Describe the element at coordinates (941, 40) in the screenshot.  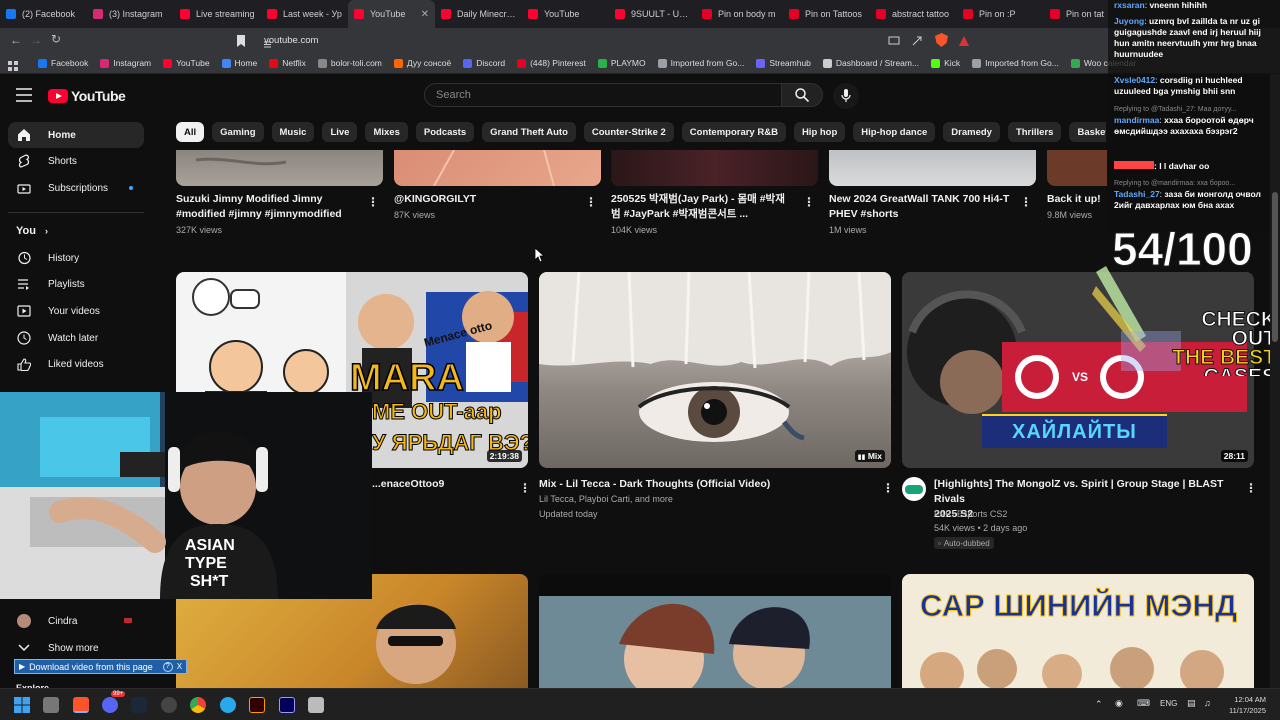
I see `brave-shield-icon` at that location.